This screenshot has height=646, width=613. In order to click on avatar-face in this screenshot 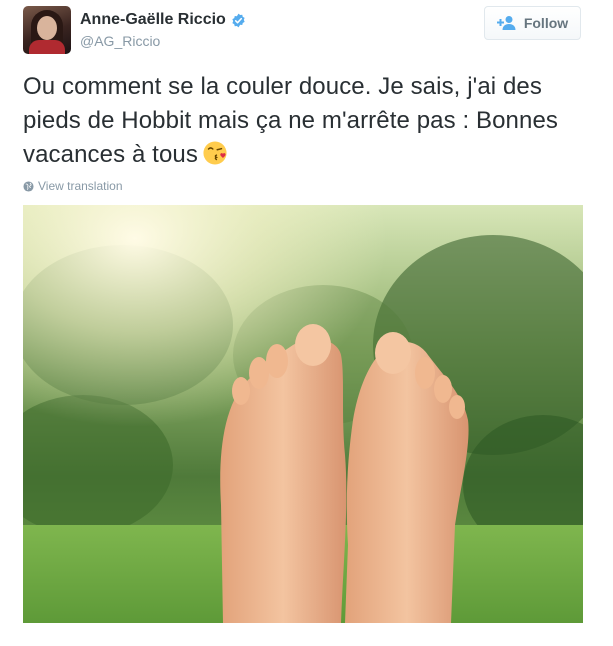, I will do `click(47, 28)`.